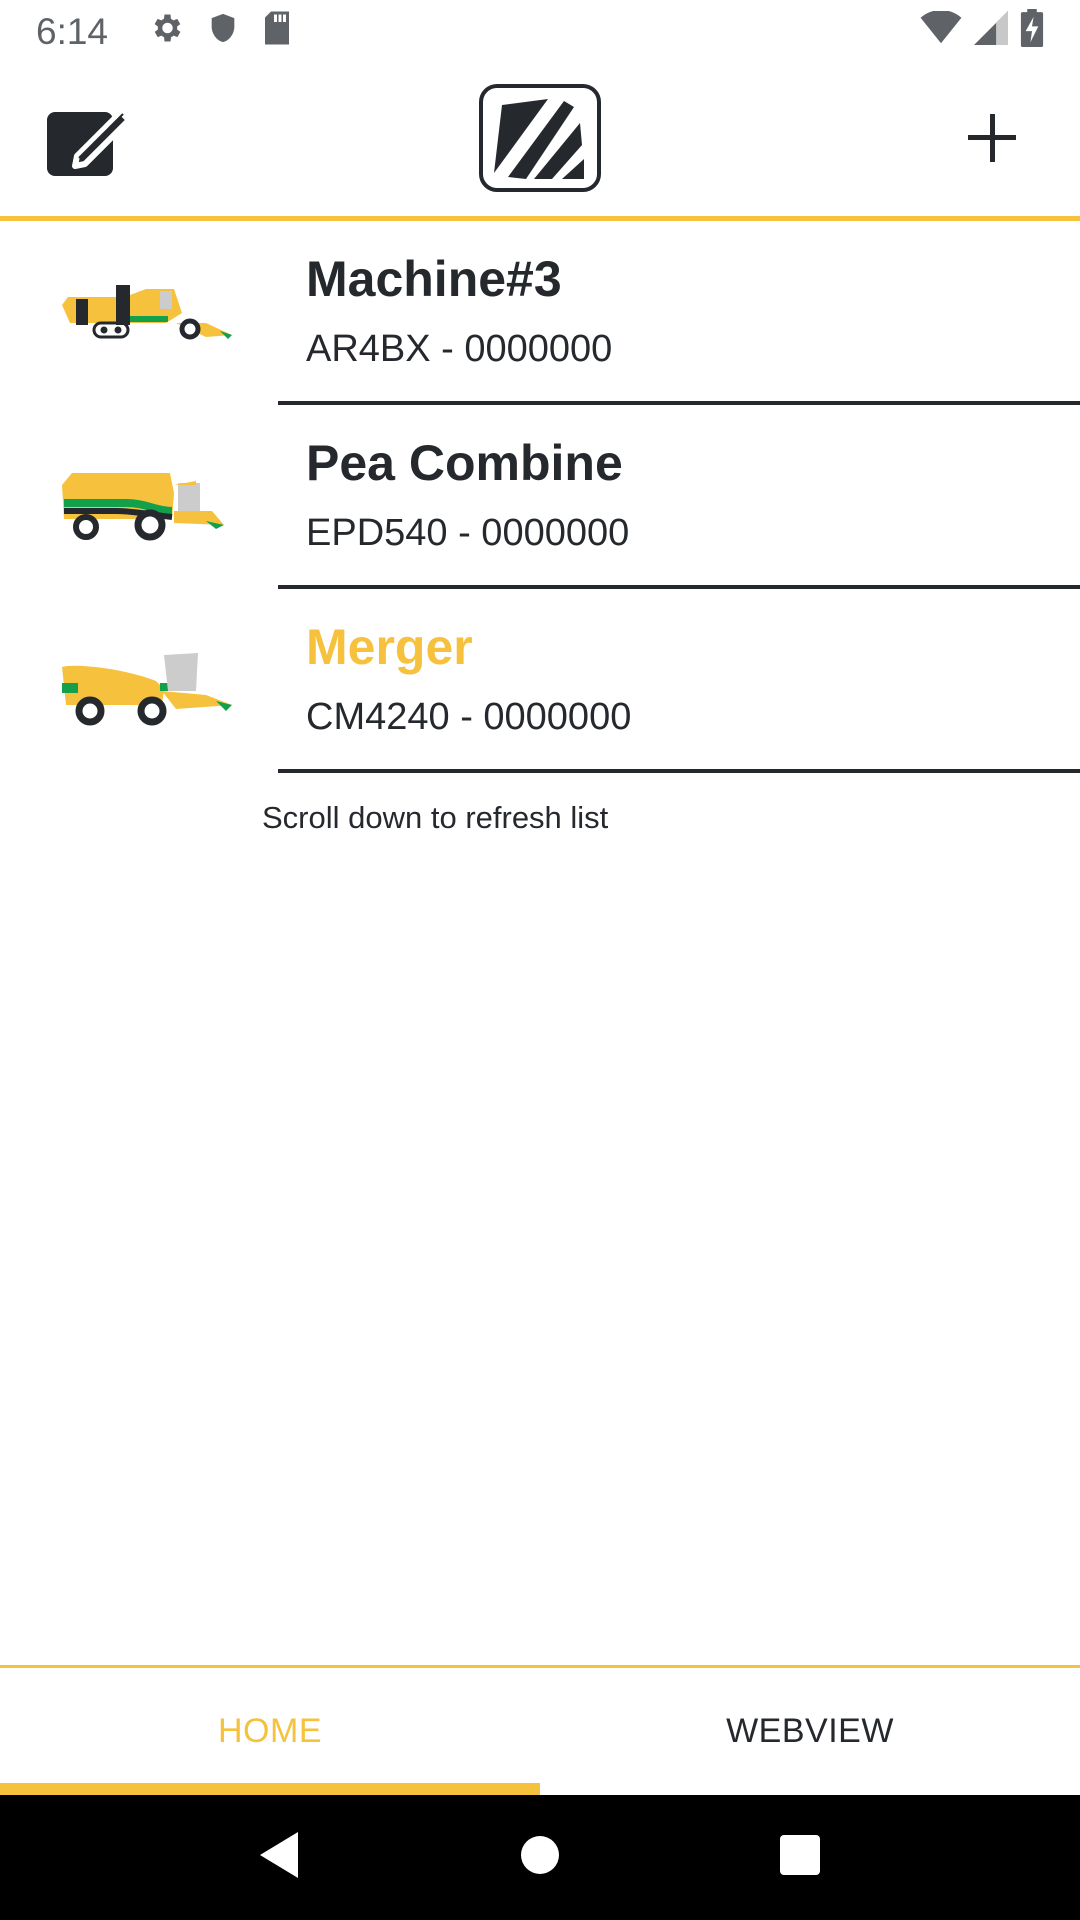  Describe the element at coordinates (941, 31) in the screenshot. I see `wifi-icon` at that location.